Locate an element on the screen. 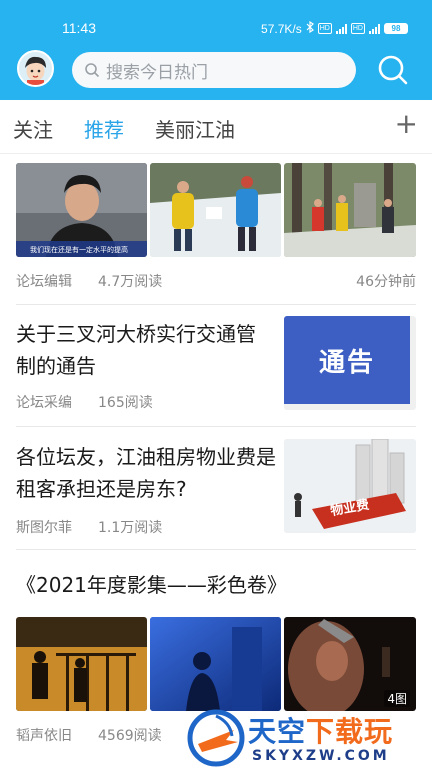  channel-tabs: 关注 推荐 美丽江油 + is located at coordinates (216, 127).